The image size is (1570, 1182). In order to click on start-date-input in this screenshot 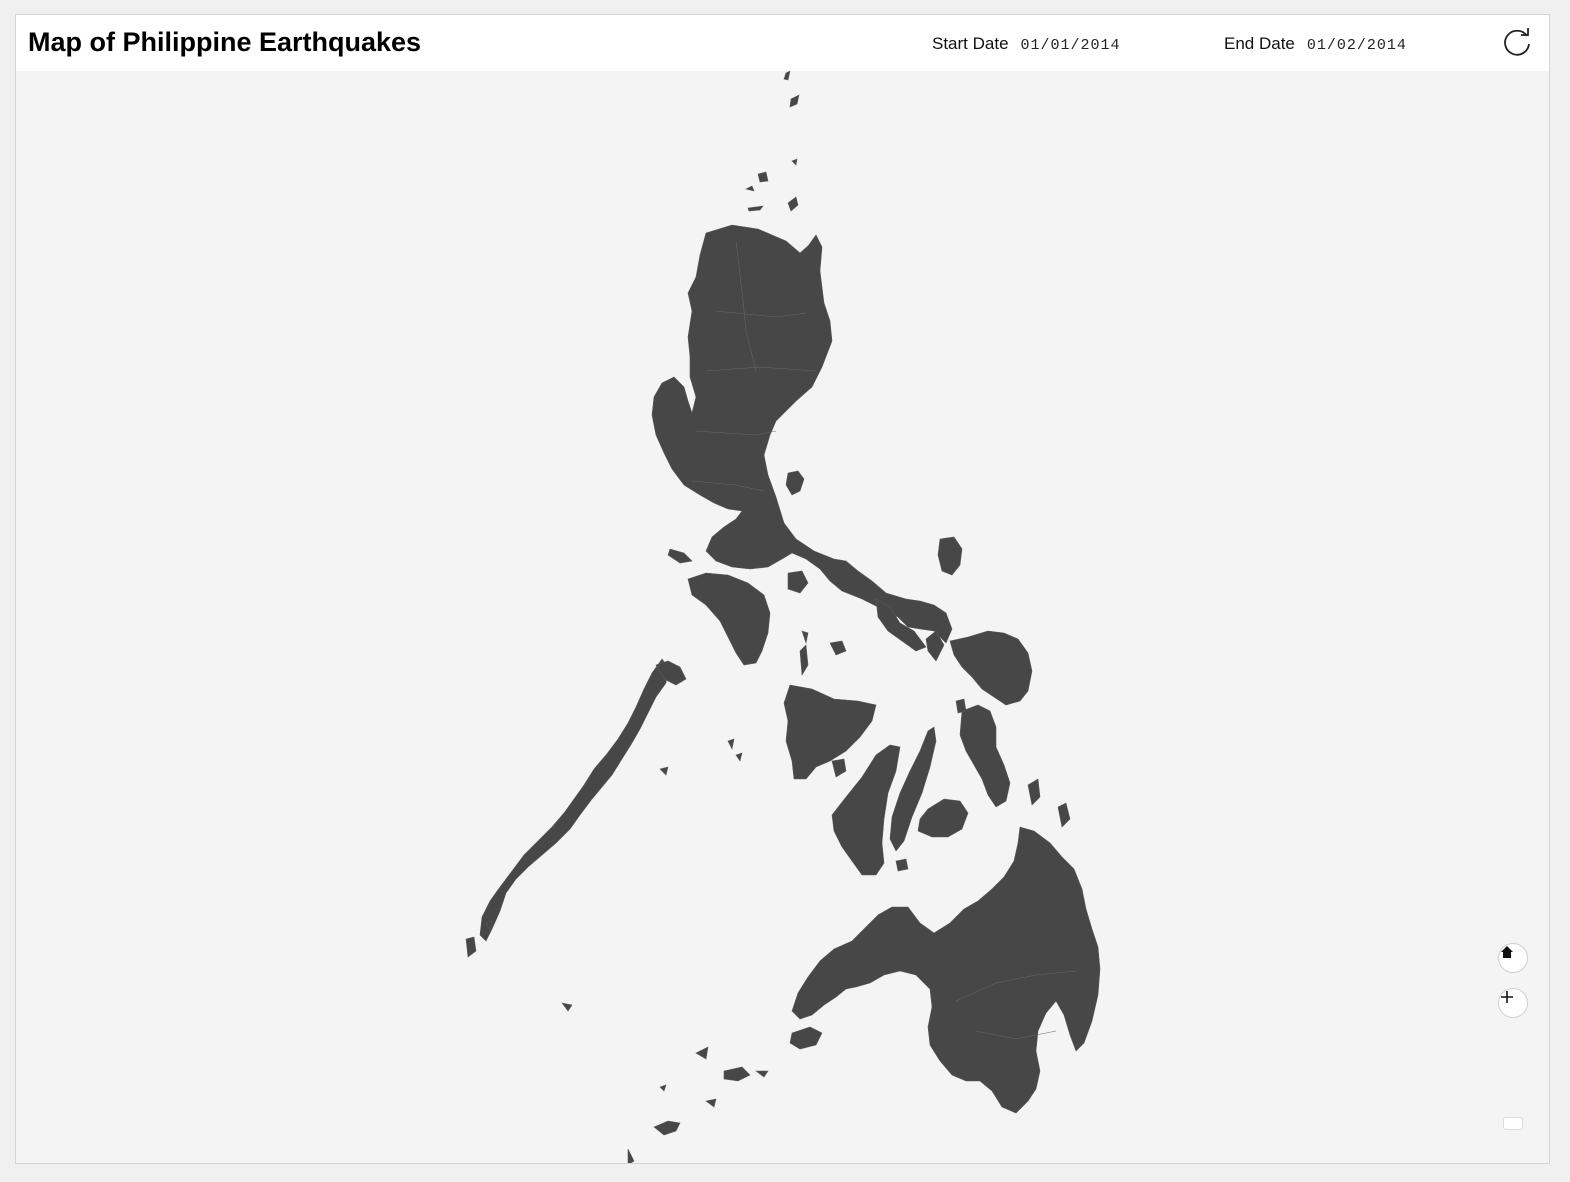, I will do `click(1085, 45)`.